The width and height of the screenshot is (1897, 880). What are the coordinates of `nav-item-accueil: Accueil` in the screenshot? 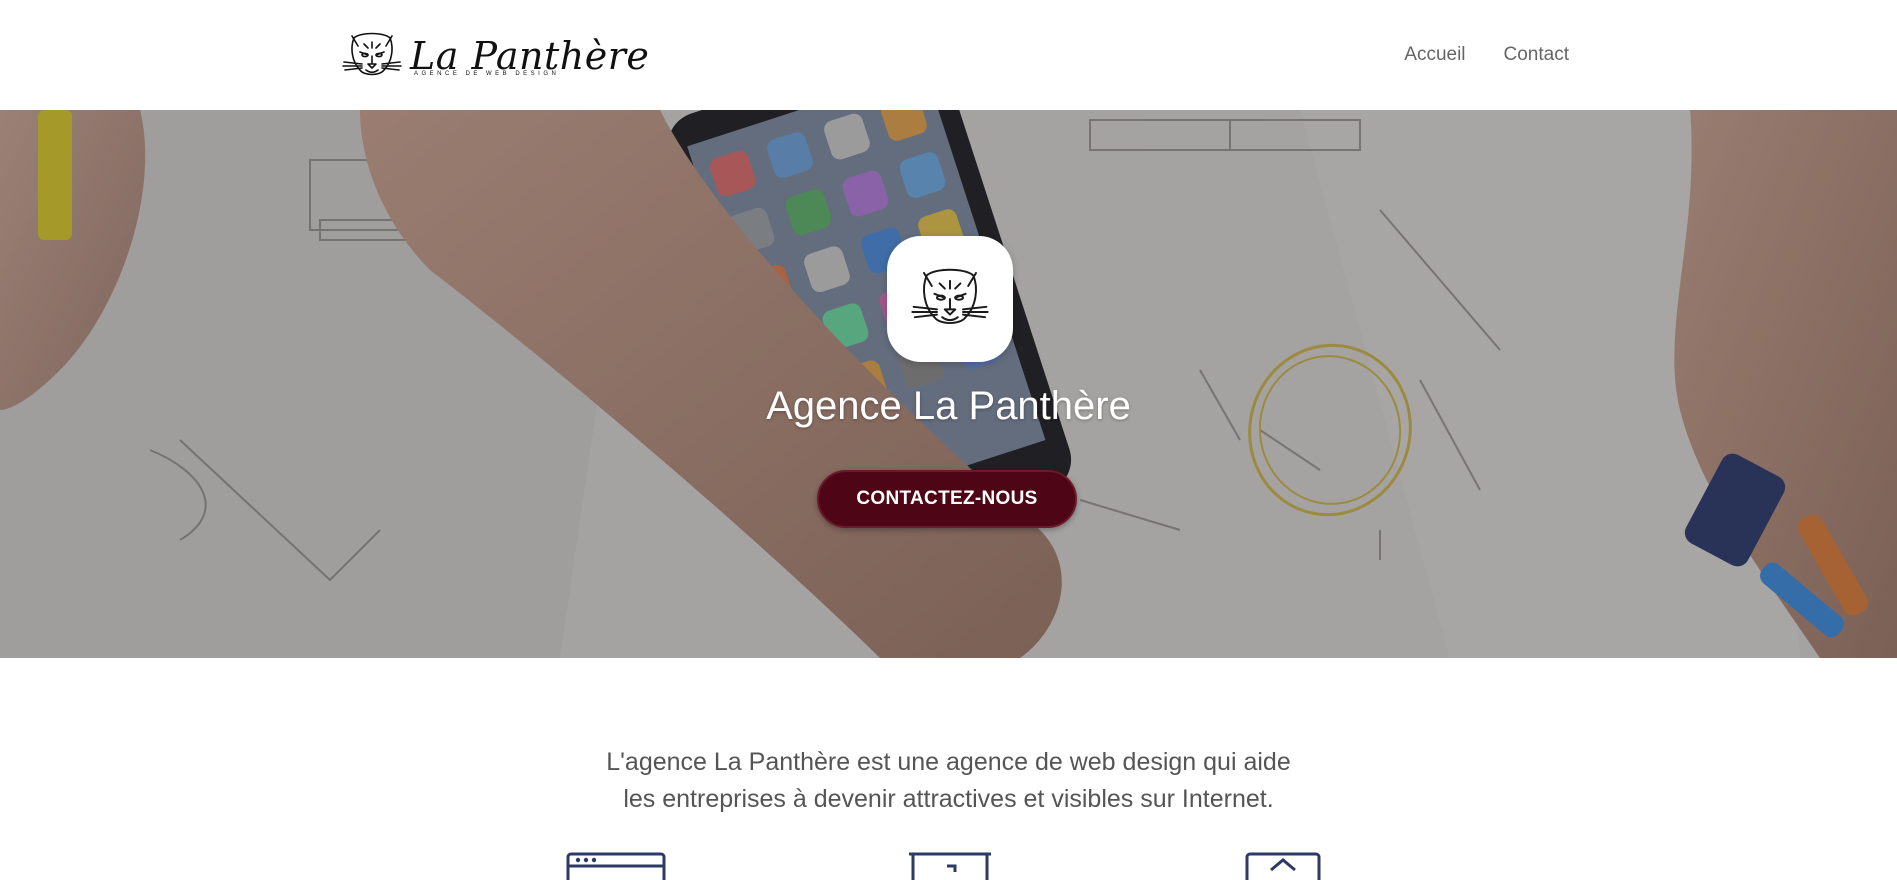 It's located at (1434, 55).